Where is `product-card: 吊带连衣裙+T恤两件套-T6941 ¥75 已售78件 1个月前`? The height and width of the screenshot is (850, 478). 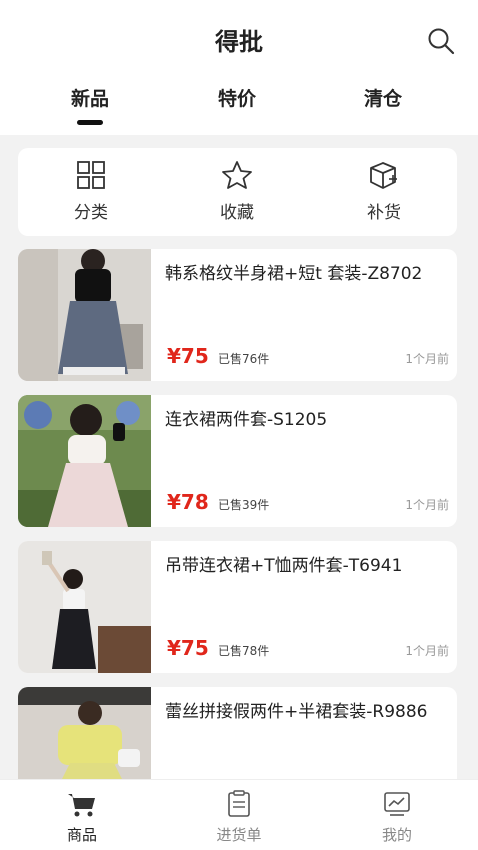
product-card: 吊带连衣裙+T恤两件套-T6941 ¥75 已售78件 1个月前 is located at coordinates (237, 607).